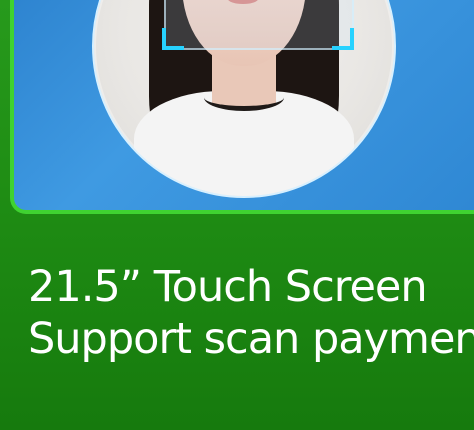 Image resolution: width=474 pixels, height=430 pixels. What do you see at coordinates (259, 25) in the screenshot?
I see `face-scan-frame` at bounding box center [259, 25].